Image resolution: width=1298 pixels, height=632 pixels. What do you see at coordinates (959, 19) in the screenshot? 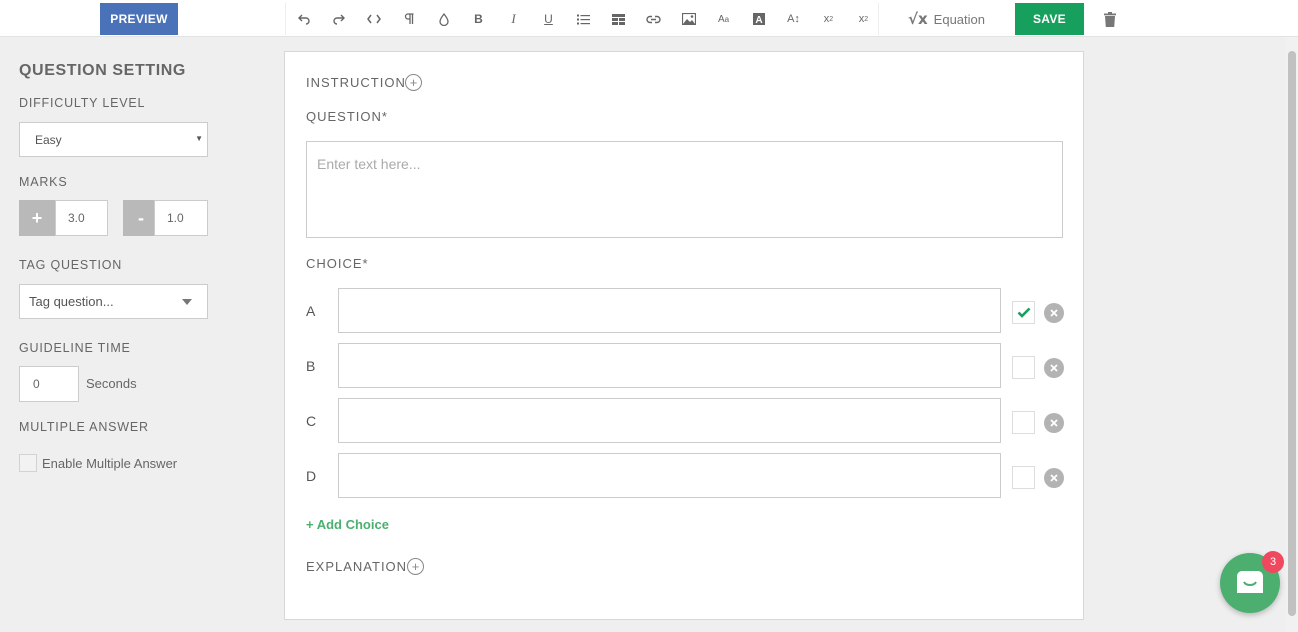
I see `equation-label: Equation` at bounding box center [959, 19].